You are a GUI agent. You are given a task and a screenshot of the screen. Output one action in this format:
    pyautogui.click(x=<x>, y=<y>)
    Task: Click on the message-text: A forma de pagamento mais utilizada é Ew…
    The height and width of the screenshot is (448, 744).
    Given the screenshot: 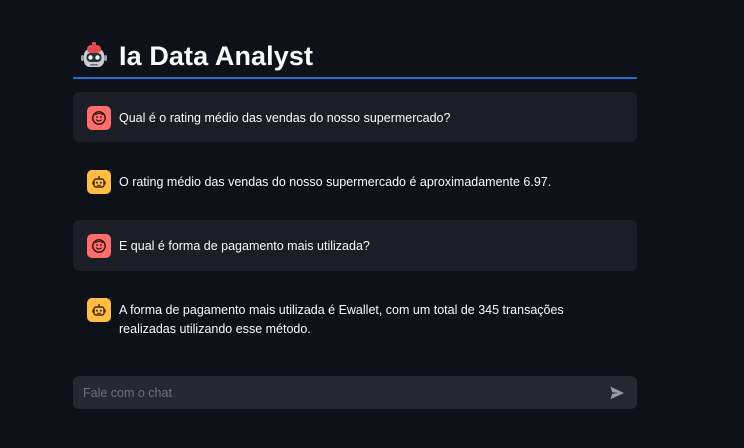 What is the action you would take?
    pyautogui.click(x=341, y=319)
    